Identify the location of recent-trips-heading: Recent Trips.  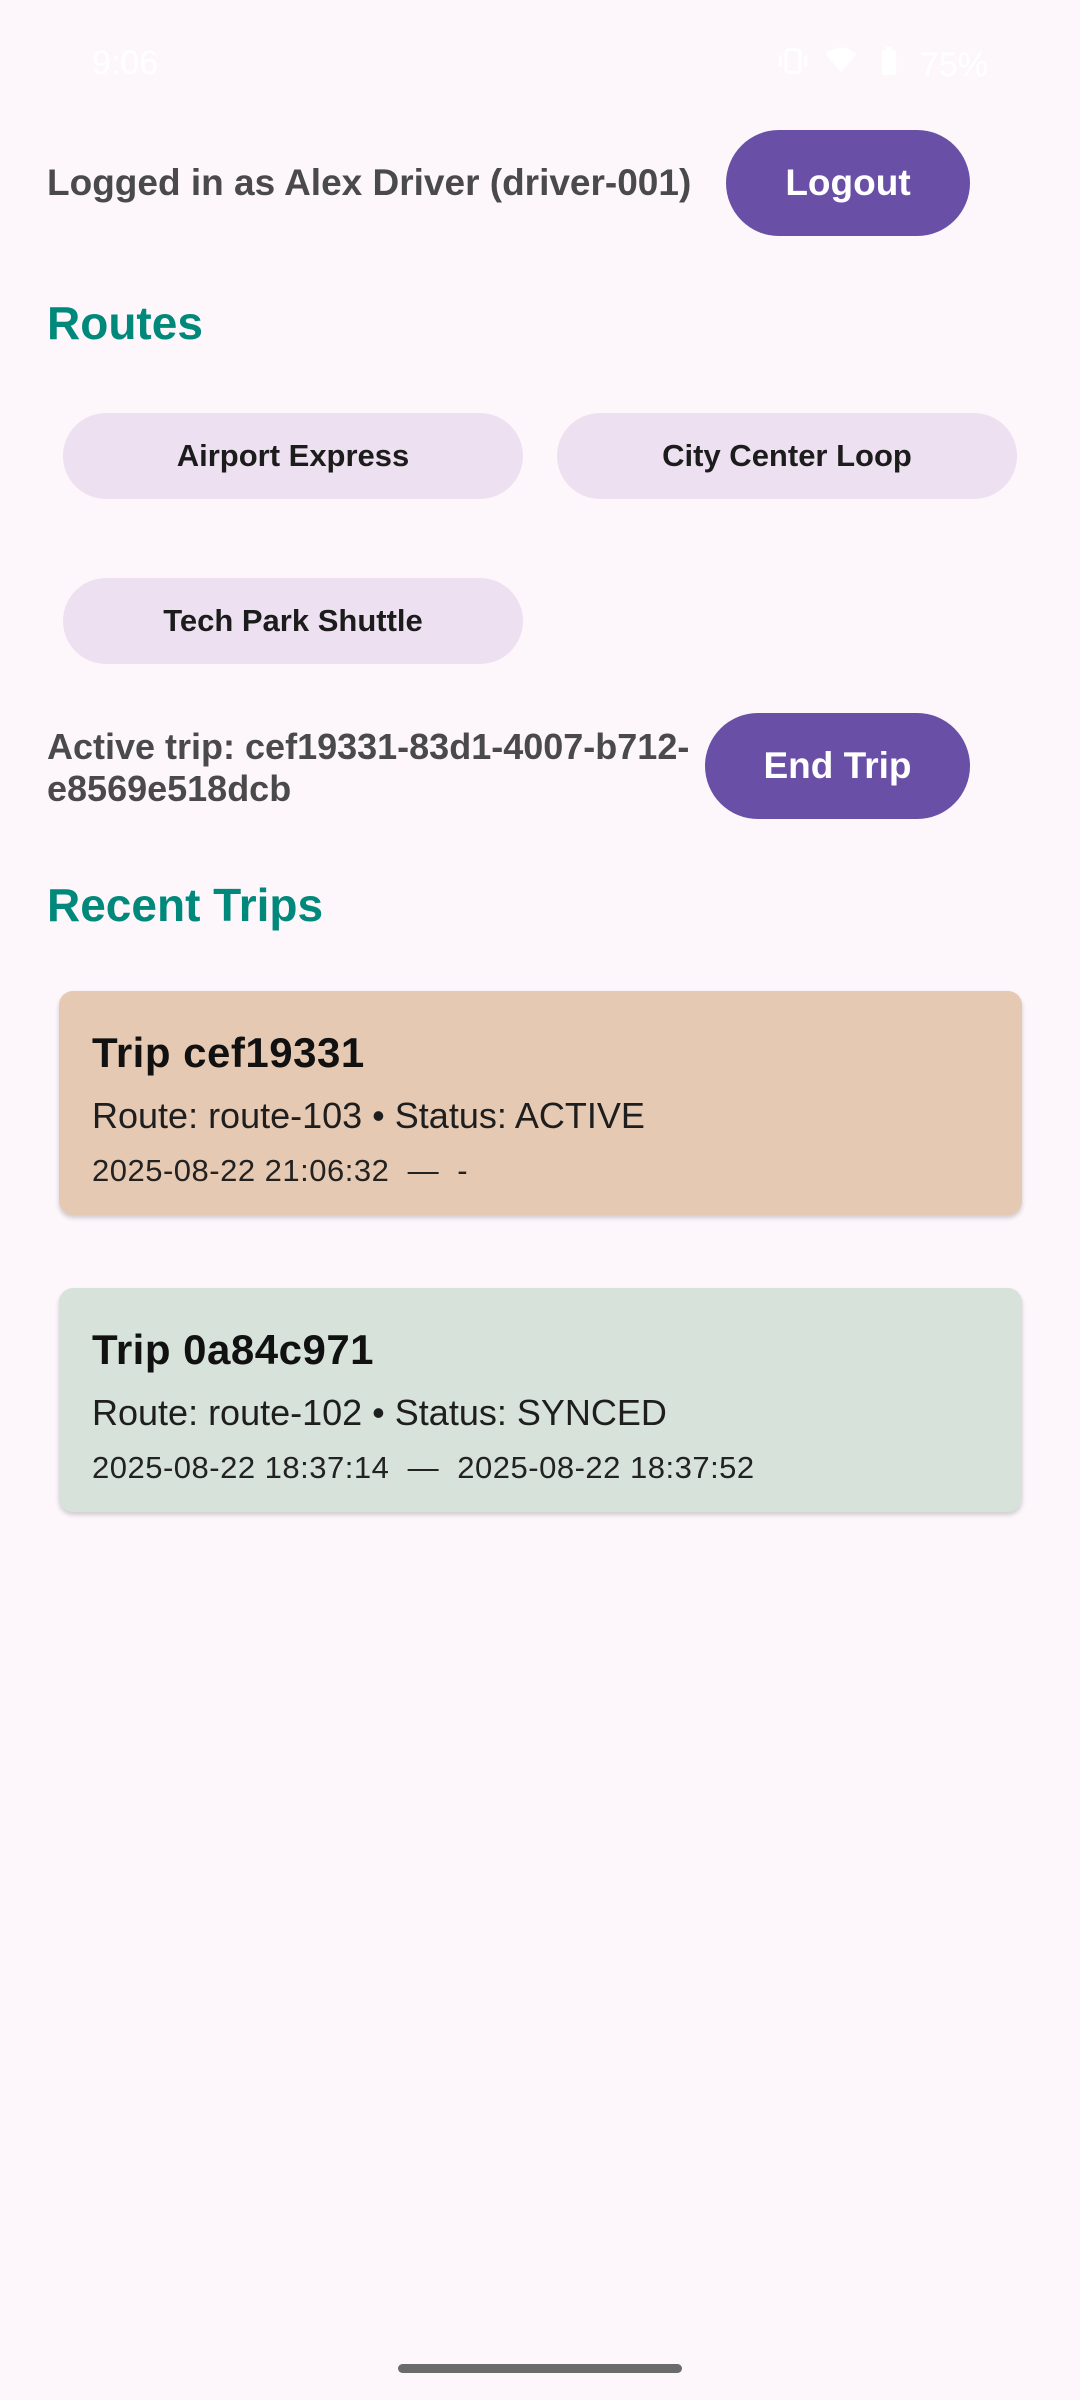
(185, 905).